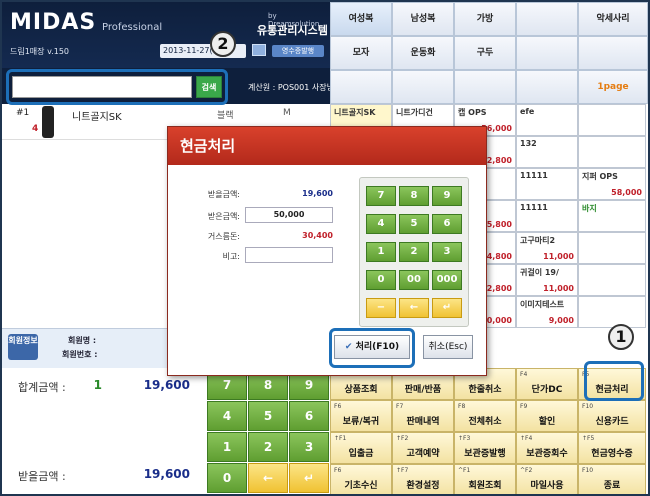 This screenshot has height=496, width=650. What do you see at coordinates (361, 416) in the screenshot?
I see `function-key: F6 보류/복귀` at bounding box center [361, 416].